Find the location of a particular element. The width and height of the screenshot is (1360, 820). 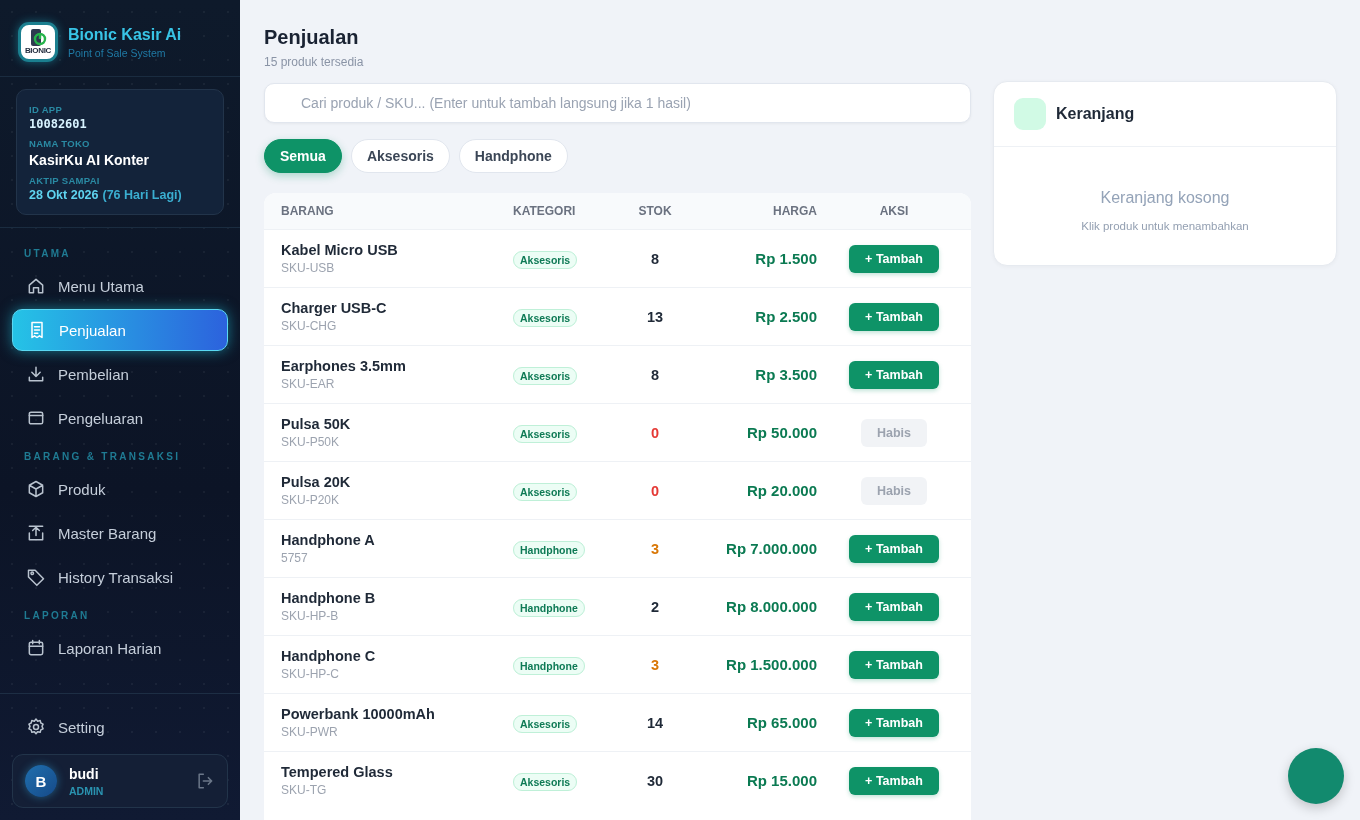

info-label: ID APP is located at coordinates (46, 109).